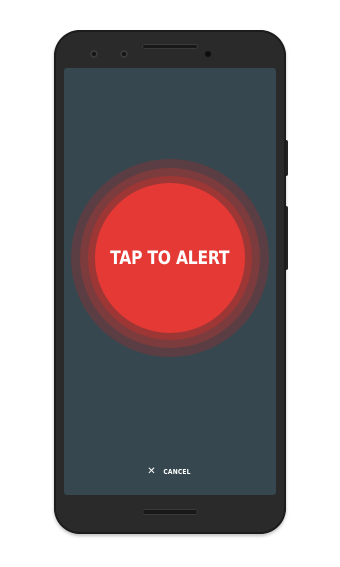 The image size is (340, 567). I want to click on cancel-label: CANCEL, so click(177, 472).